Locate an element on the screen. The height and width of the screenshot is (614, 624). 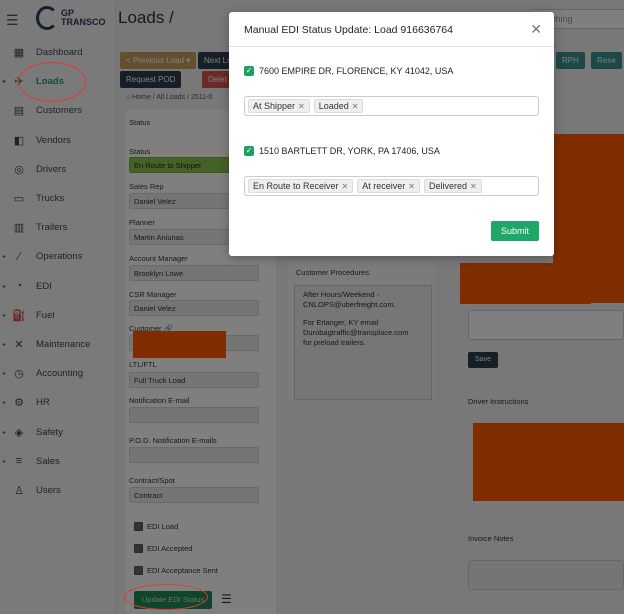
modal-title: Manual EDI Status Update: Load 916636764 is located at coordinates (348, 30).